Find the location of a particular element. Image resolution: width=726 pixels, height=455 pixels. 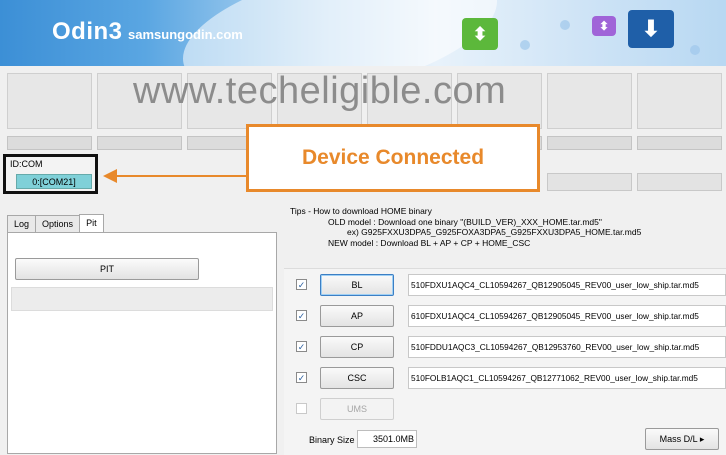

csc-button: CSC is located at coordinates (357, 378).